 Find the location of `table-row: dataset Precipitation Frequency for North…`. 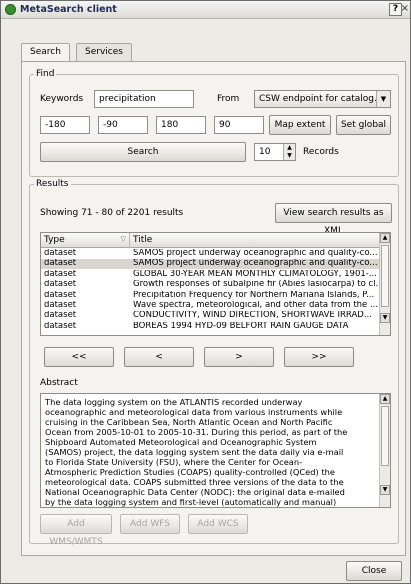

table-row: dataset Precipitation Frequency for North… is located at coordinates (210, 296).